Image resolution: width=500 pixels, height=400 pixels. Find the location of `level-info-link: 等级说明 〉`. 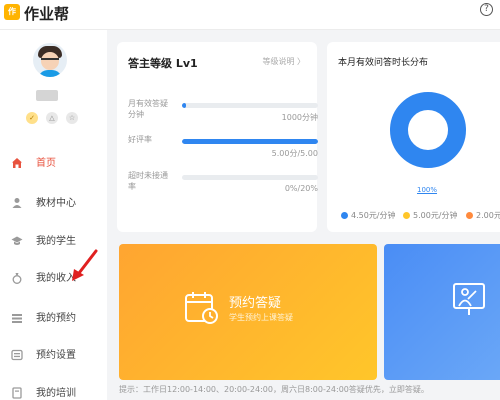

level-info-link: 等级说明 〉 is located at coordinates (283, 61).